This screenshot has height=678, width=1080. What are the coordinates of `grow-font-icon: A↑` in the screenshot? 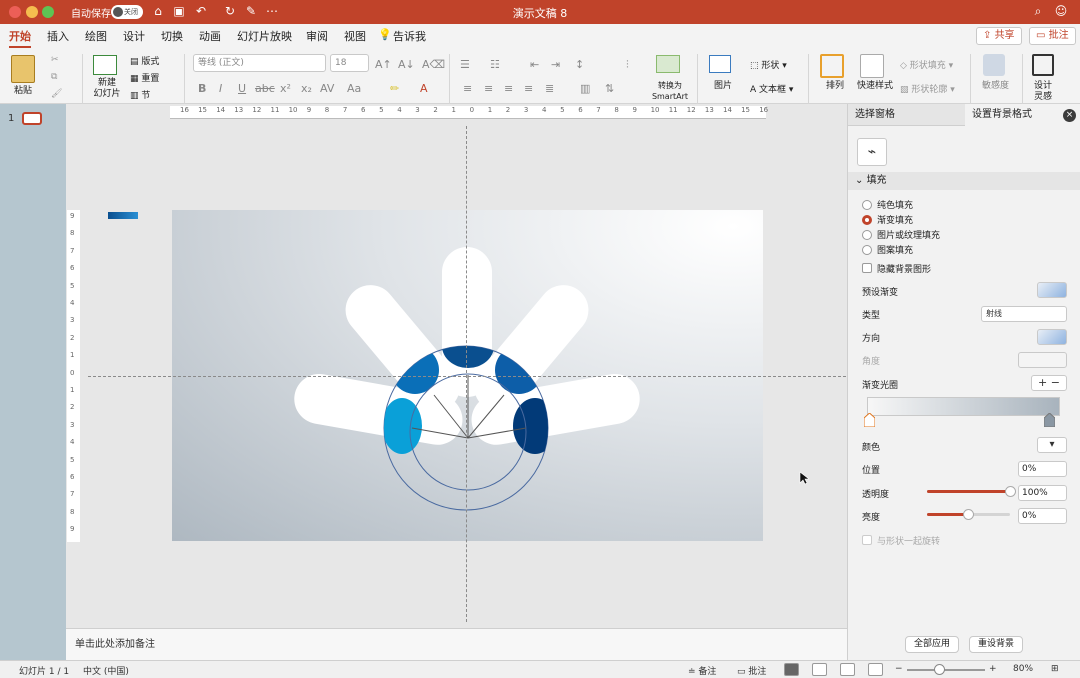 It's located at (383, 64).